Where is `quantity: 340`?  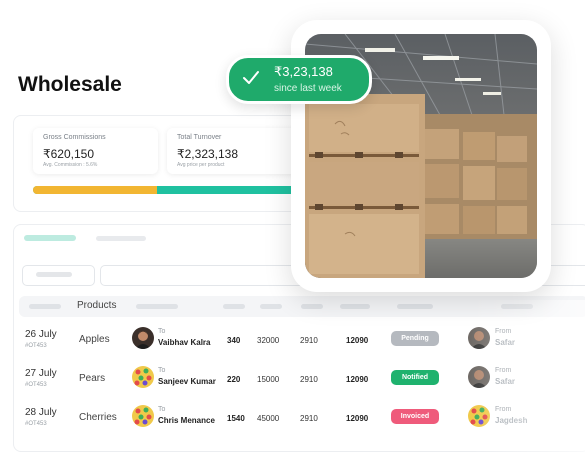
quantity: 340 is located at coordinates (234, 340).